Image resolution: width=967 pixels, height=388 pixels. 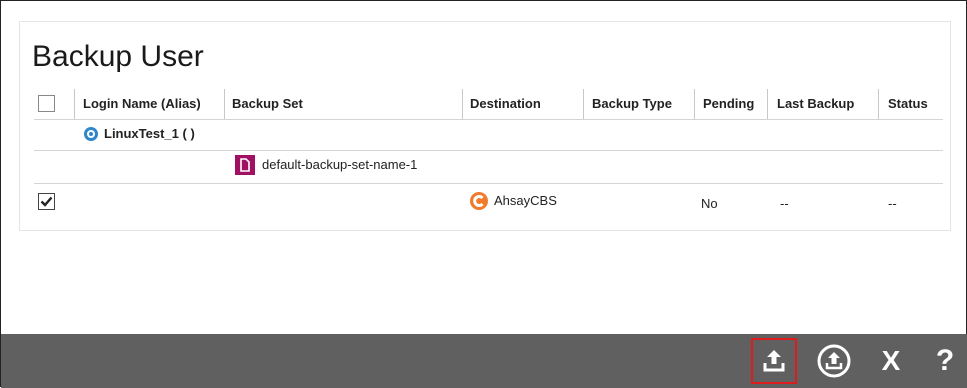 I want to click on page-title: Backup User, so click(x=118, y=56).